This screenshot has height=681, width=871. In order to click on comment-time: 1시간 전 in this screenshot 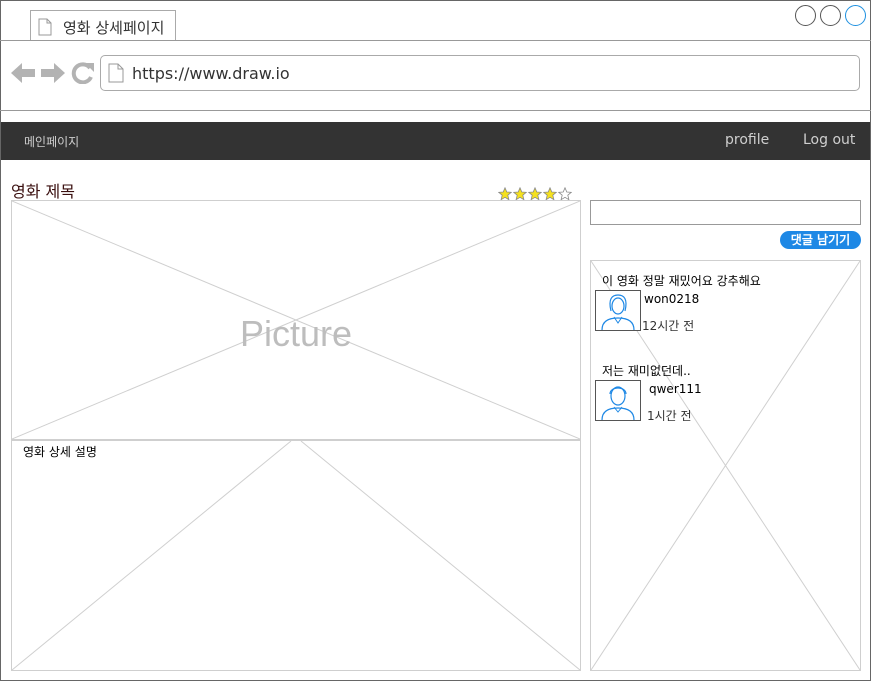, I will do `click(669, 416)`.